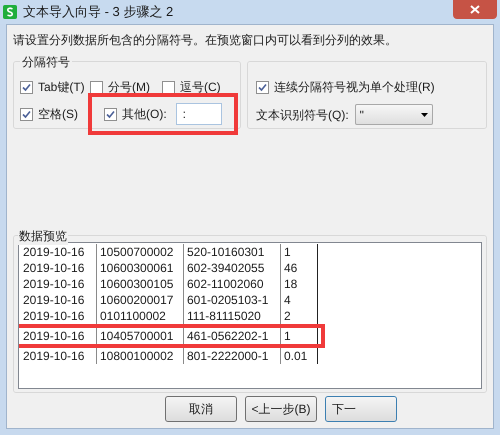  I want to click on table-cell: 520-10160301, so click(232, 252).